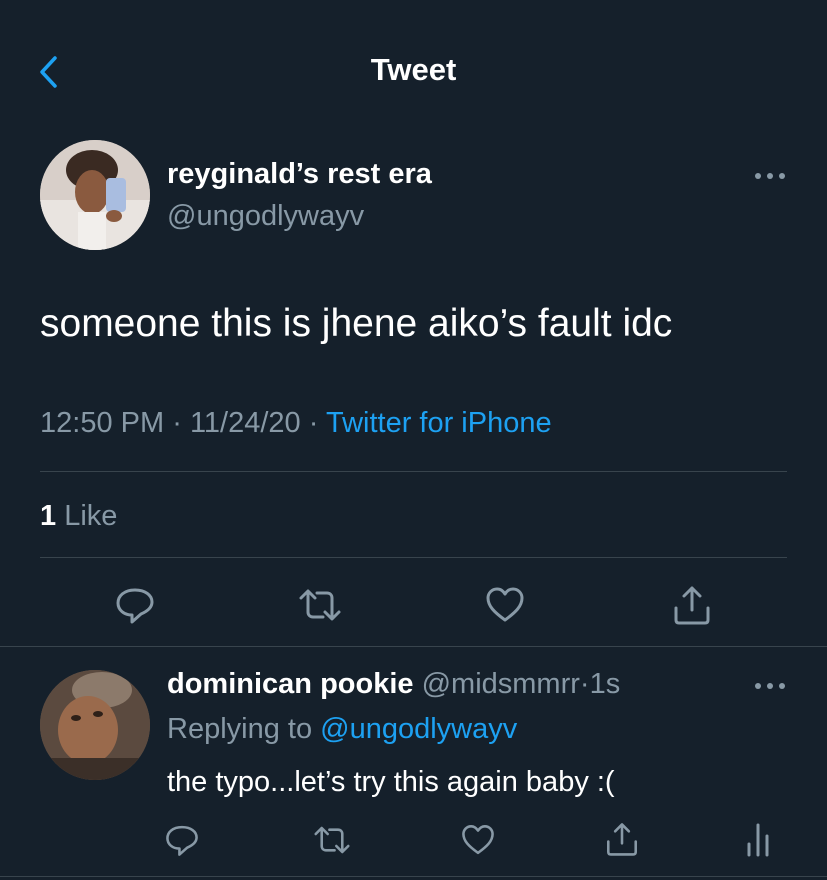 Image resolution: width=827 pixels, height=880 pixels. I want to click on reply-retweet-button, so click(332, 842).